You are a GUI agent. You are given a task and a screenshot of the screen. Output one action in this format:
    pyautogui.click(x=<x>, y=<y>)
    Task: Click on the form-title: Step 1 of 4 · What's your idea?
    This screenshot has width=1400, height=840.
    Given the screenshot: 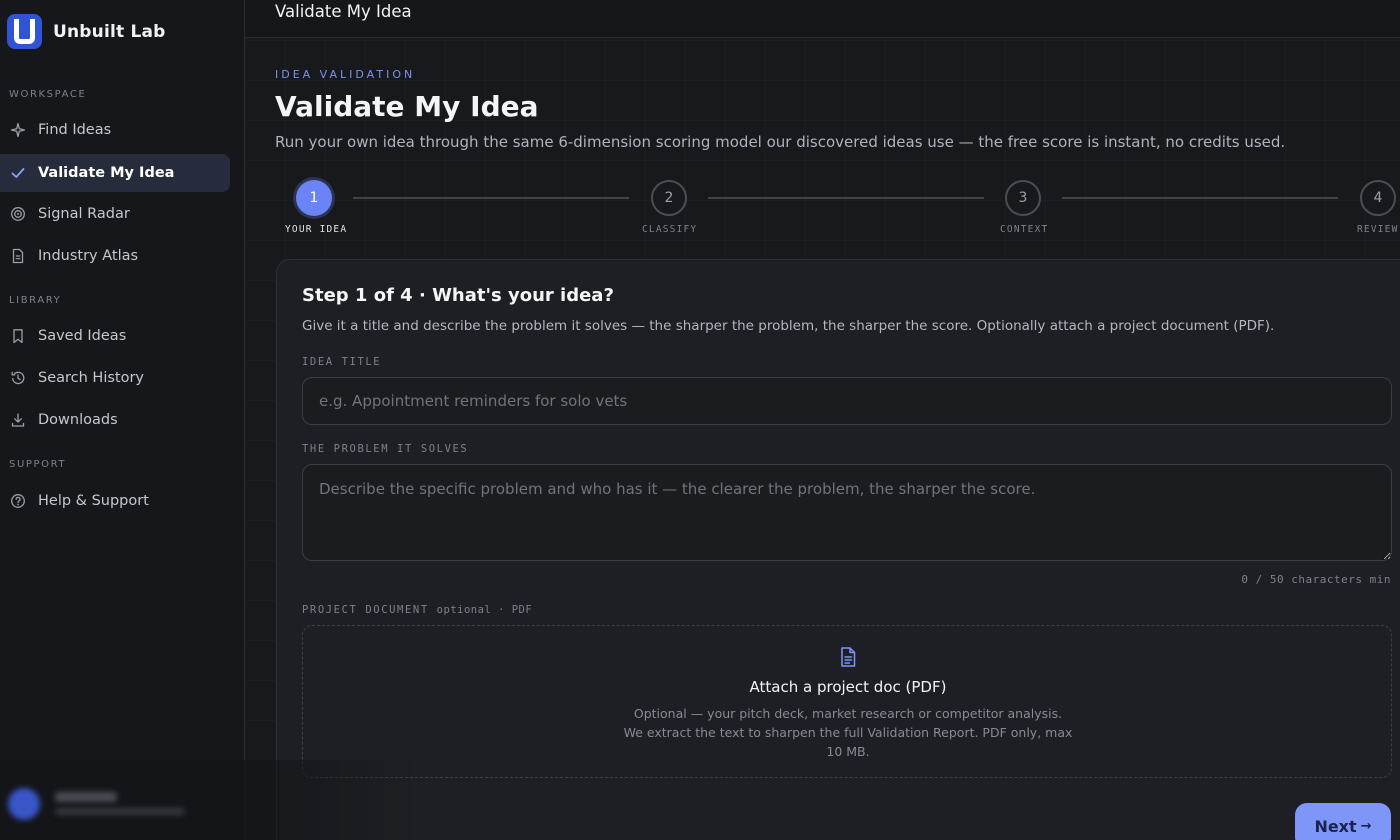 What is the action you would take?
    pyautogui.click(x=458, y=295)
    